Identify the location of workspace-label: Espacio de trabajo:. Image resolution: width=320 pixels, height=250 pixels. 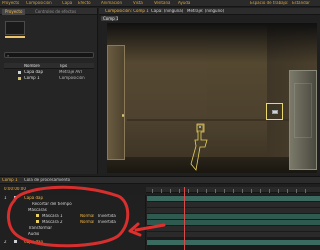
(269, 3).